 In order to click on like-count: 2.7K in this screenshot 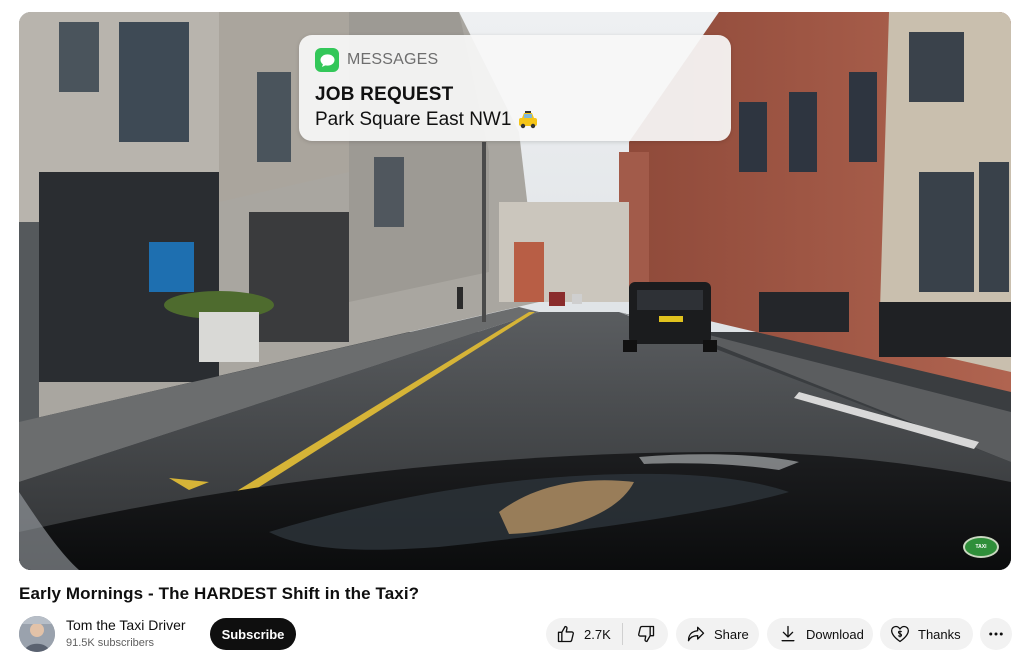, I will do `click(597, 634)`.